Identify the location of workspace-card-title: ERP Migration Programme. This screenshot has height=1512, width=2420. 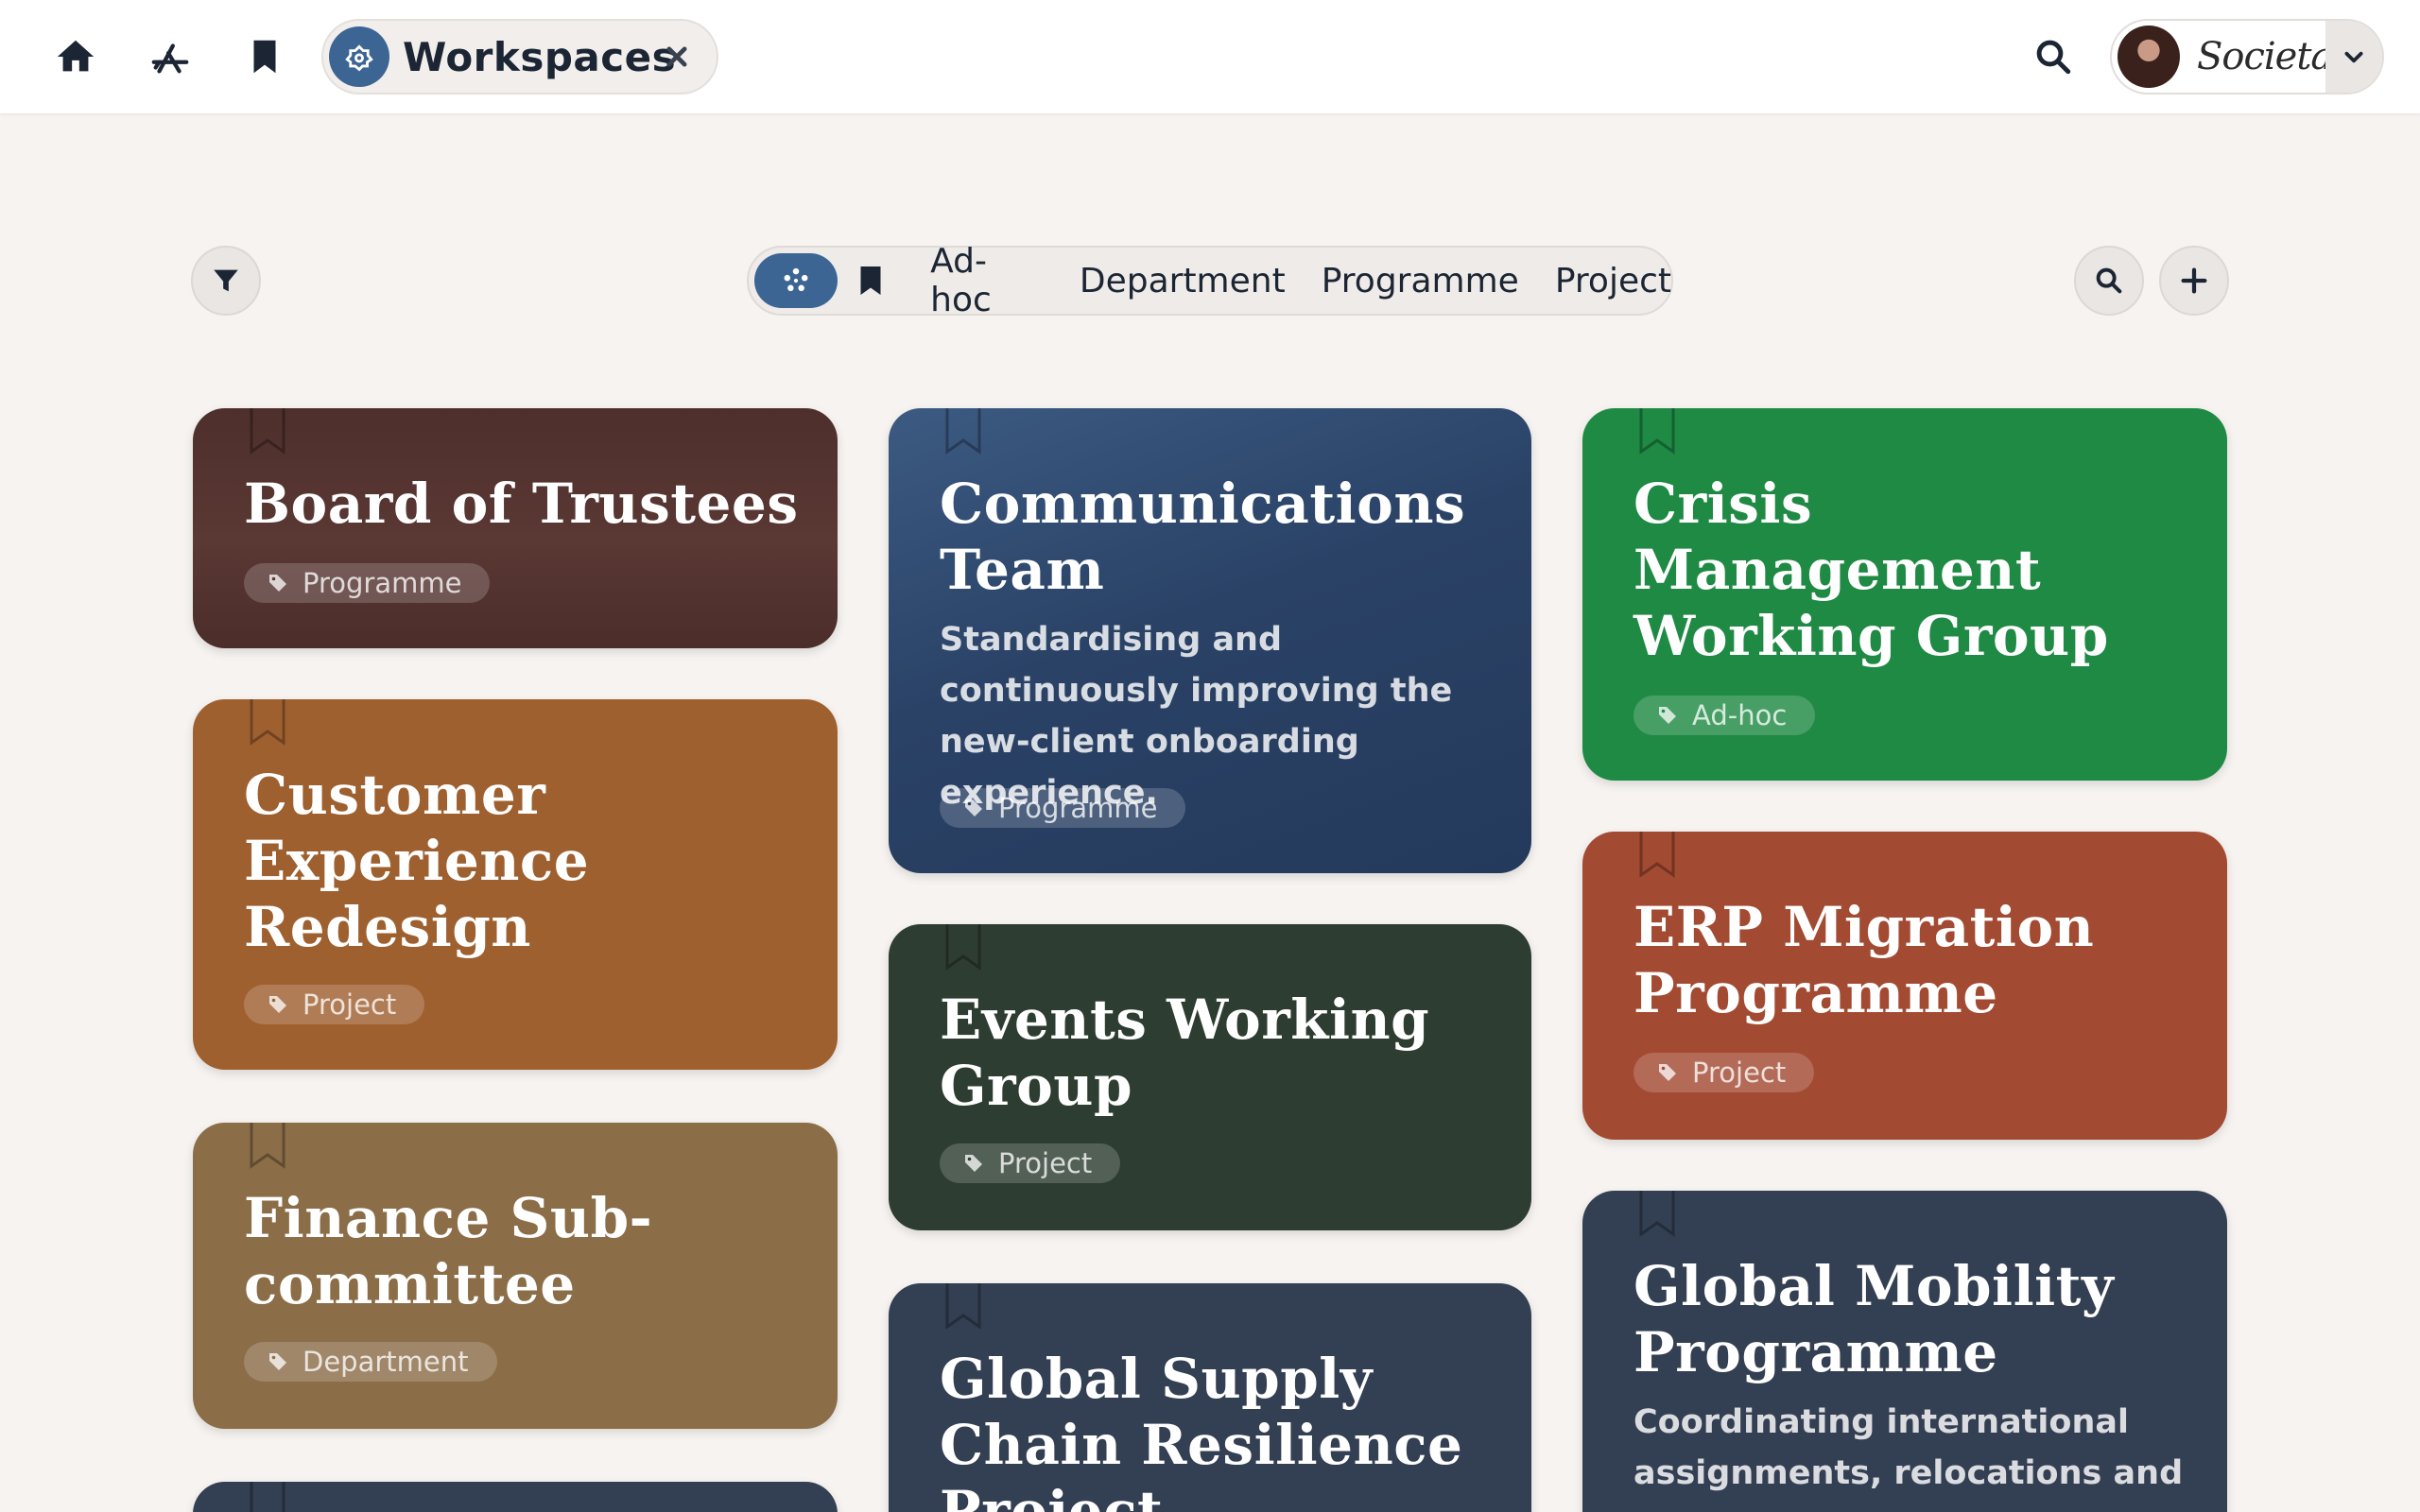
(1865, 960).